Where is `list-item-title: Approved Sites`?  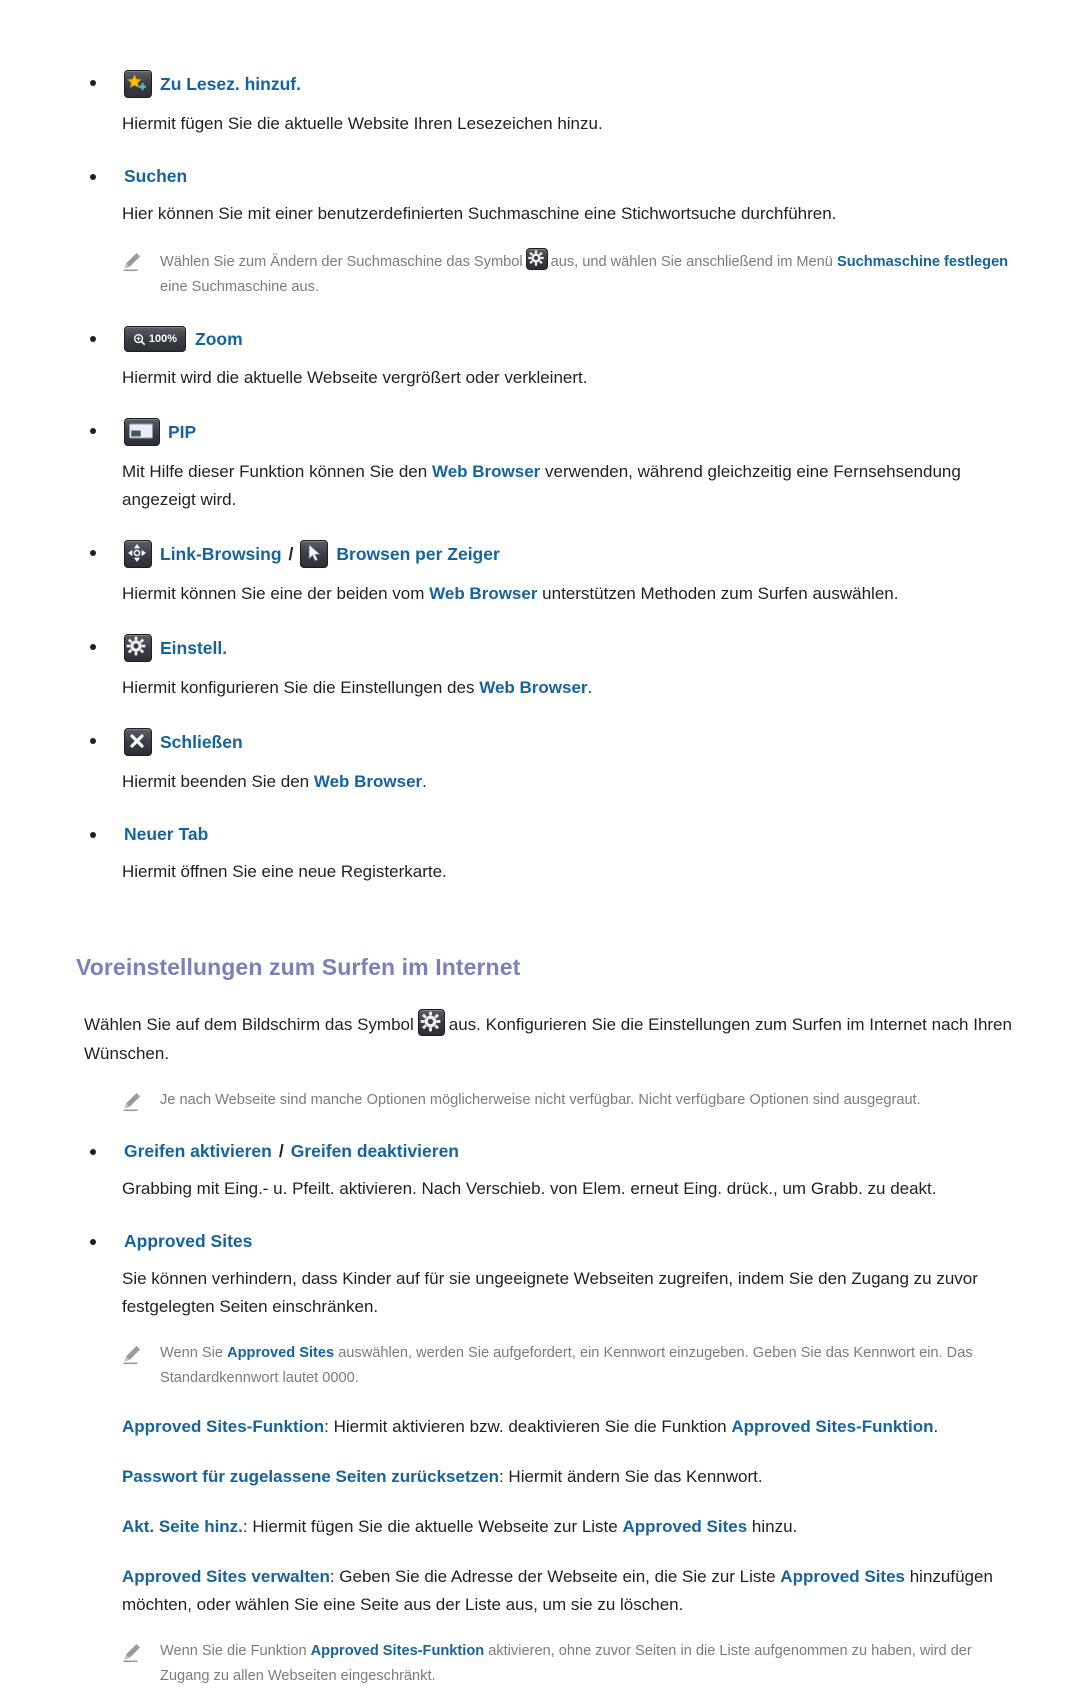 list-item-title: Approved Sites is located at coordinates (188, 1241).